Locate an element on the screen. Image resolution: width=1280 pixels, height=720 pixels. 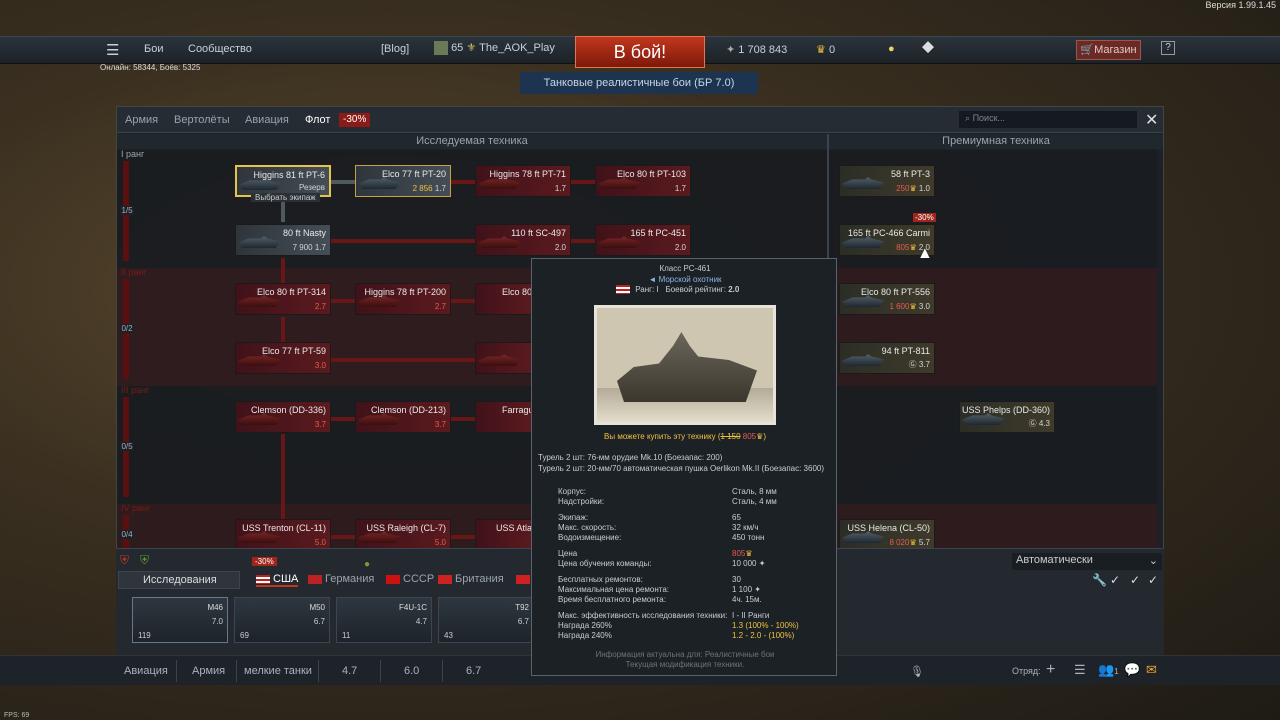
battle-rating: 2.7 is located at coordinates (320, 306).